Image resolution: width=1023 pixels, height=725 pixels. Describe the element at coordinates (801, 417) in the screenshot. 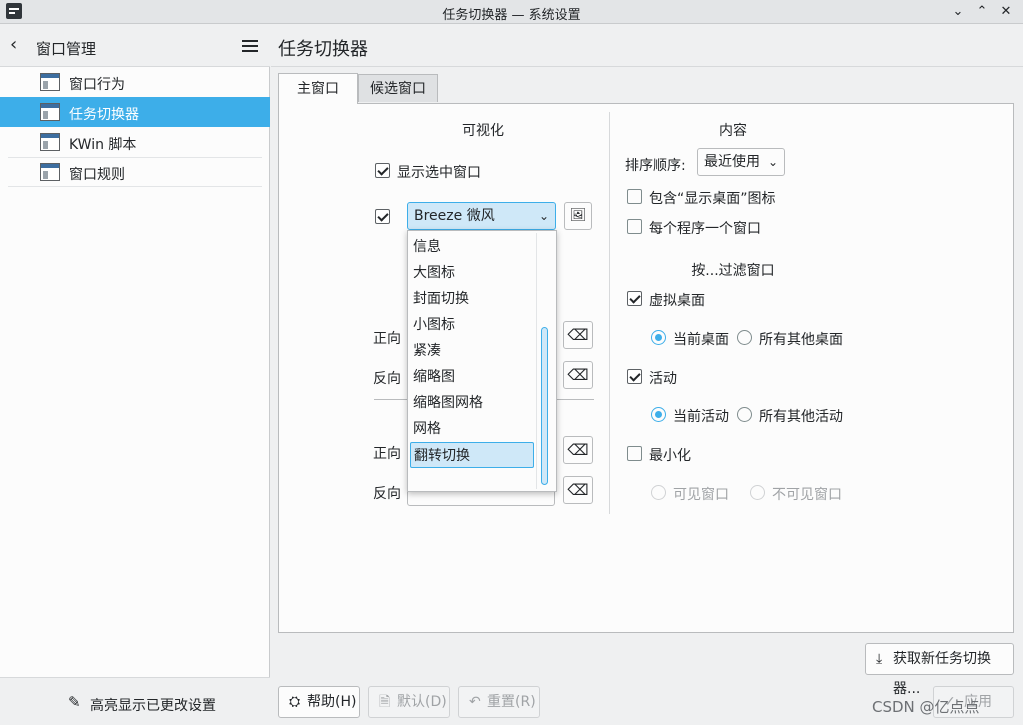

I see `other-activities-label: 所有其他活动` at that location.